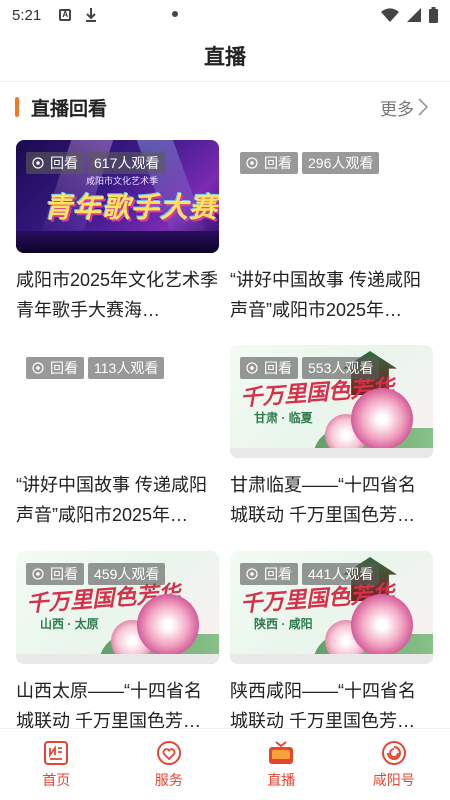  I want to click on chevron-right-icon, so click(423, 107).